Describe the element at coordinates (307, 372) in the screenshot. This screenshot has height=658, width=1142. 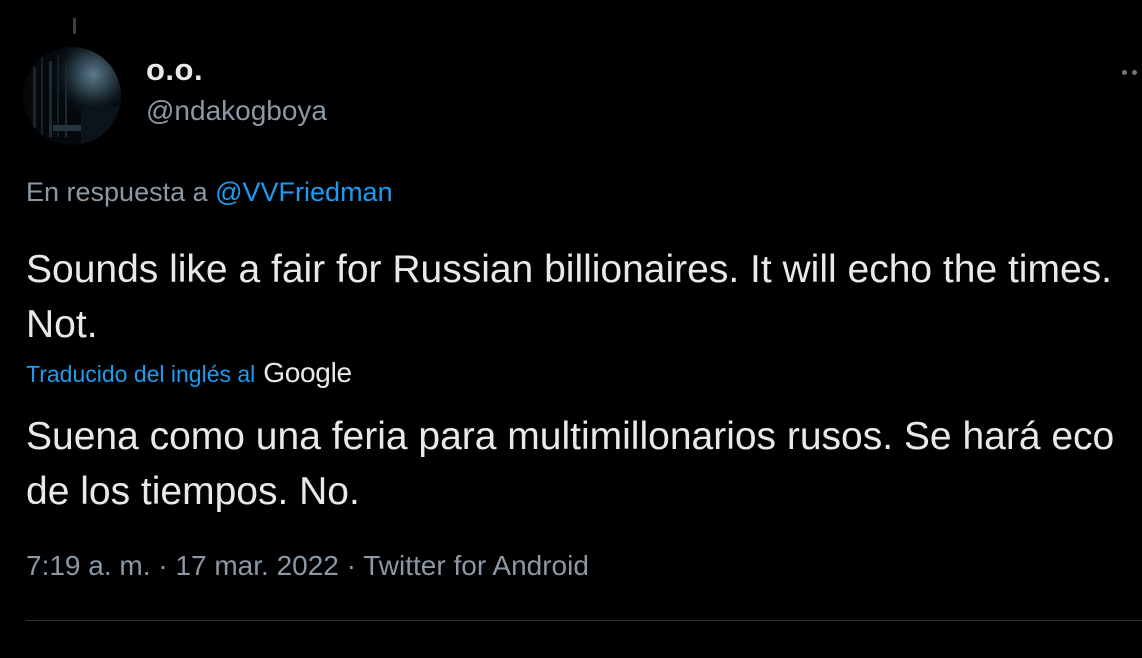
I see `google-logo: Google` at that location.